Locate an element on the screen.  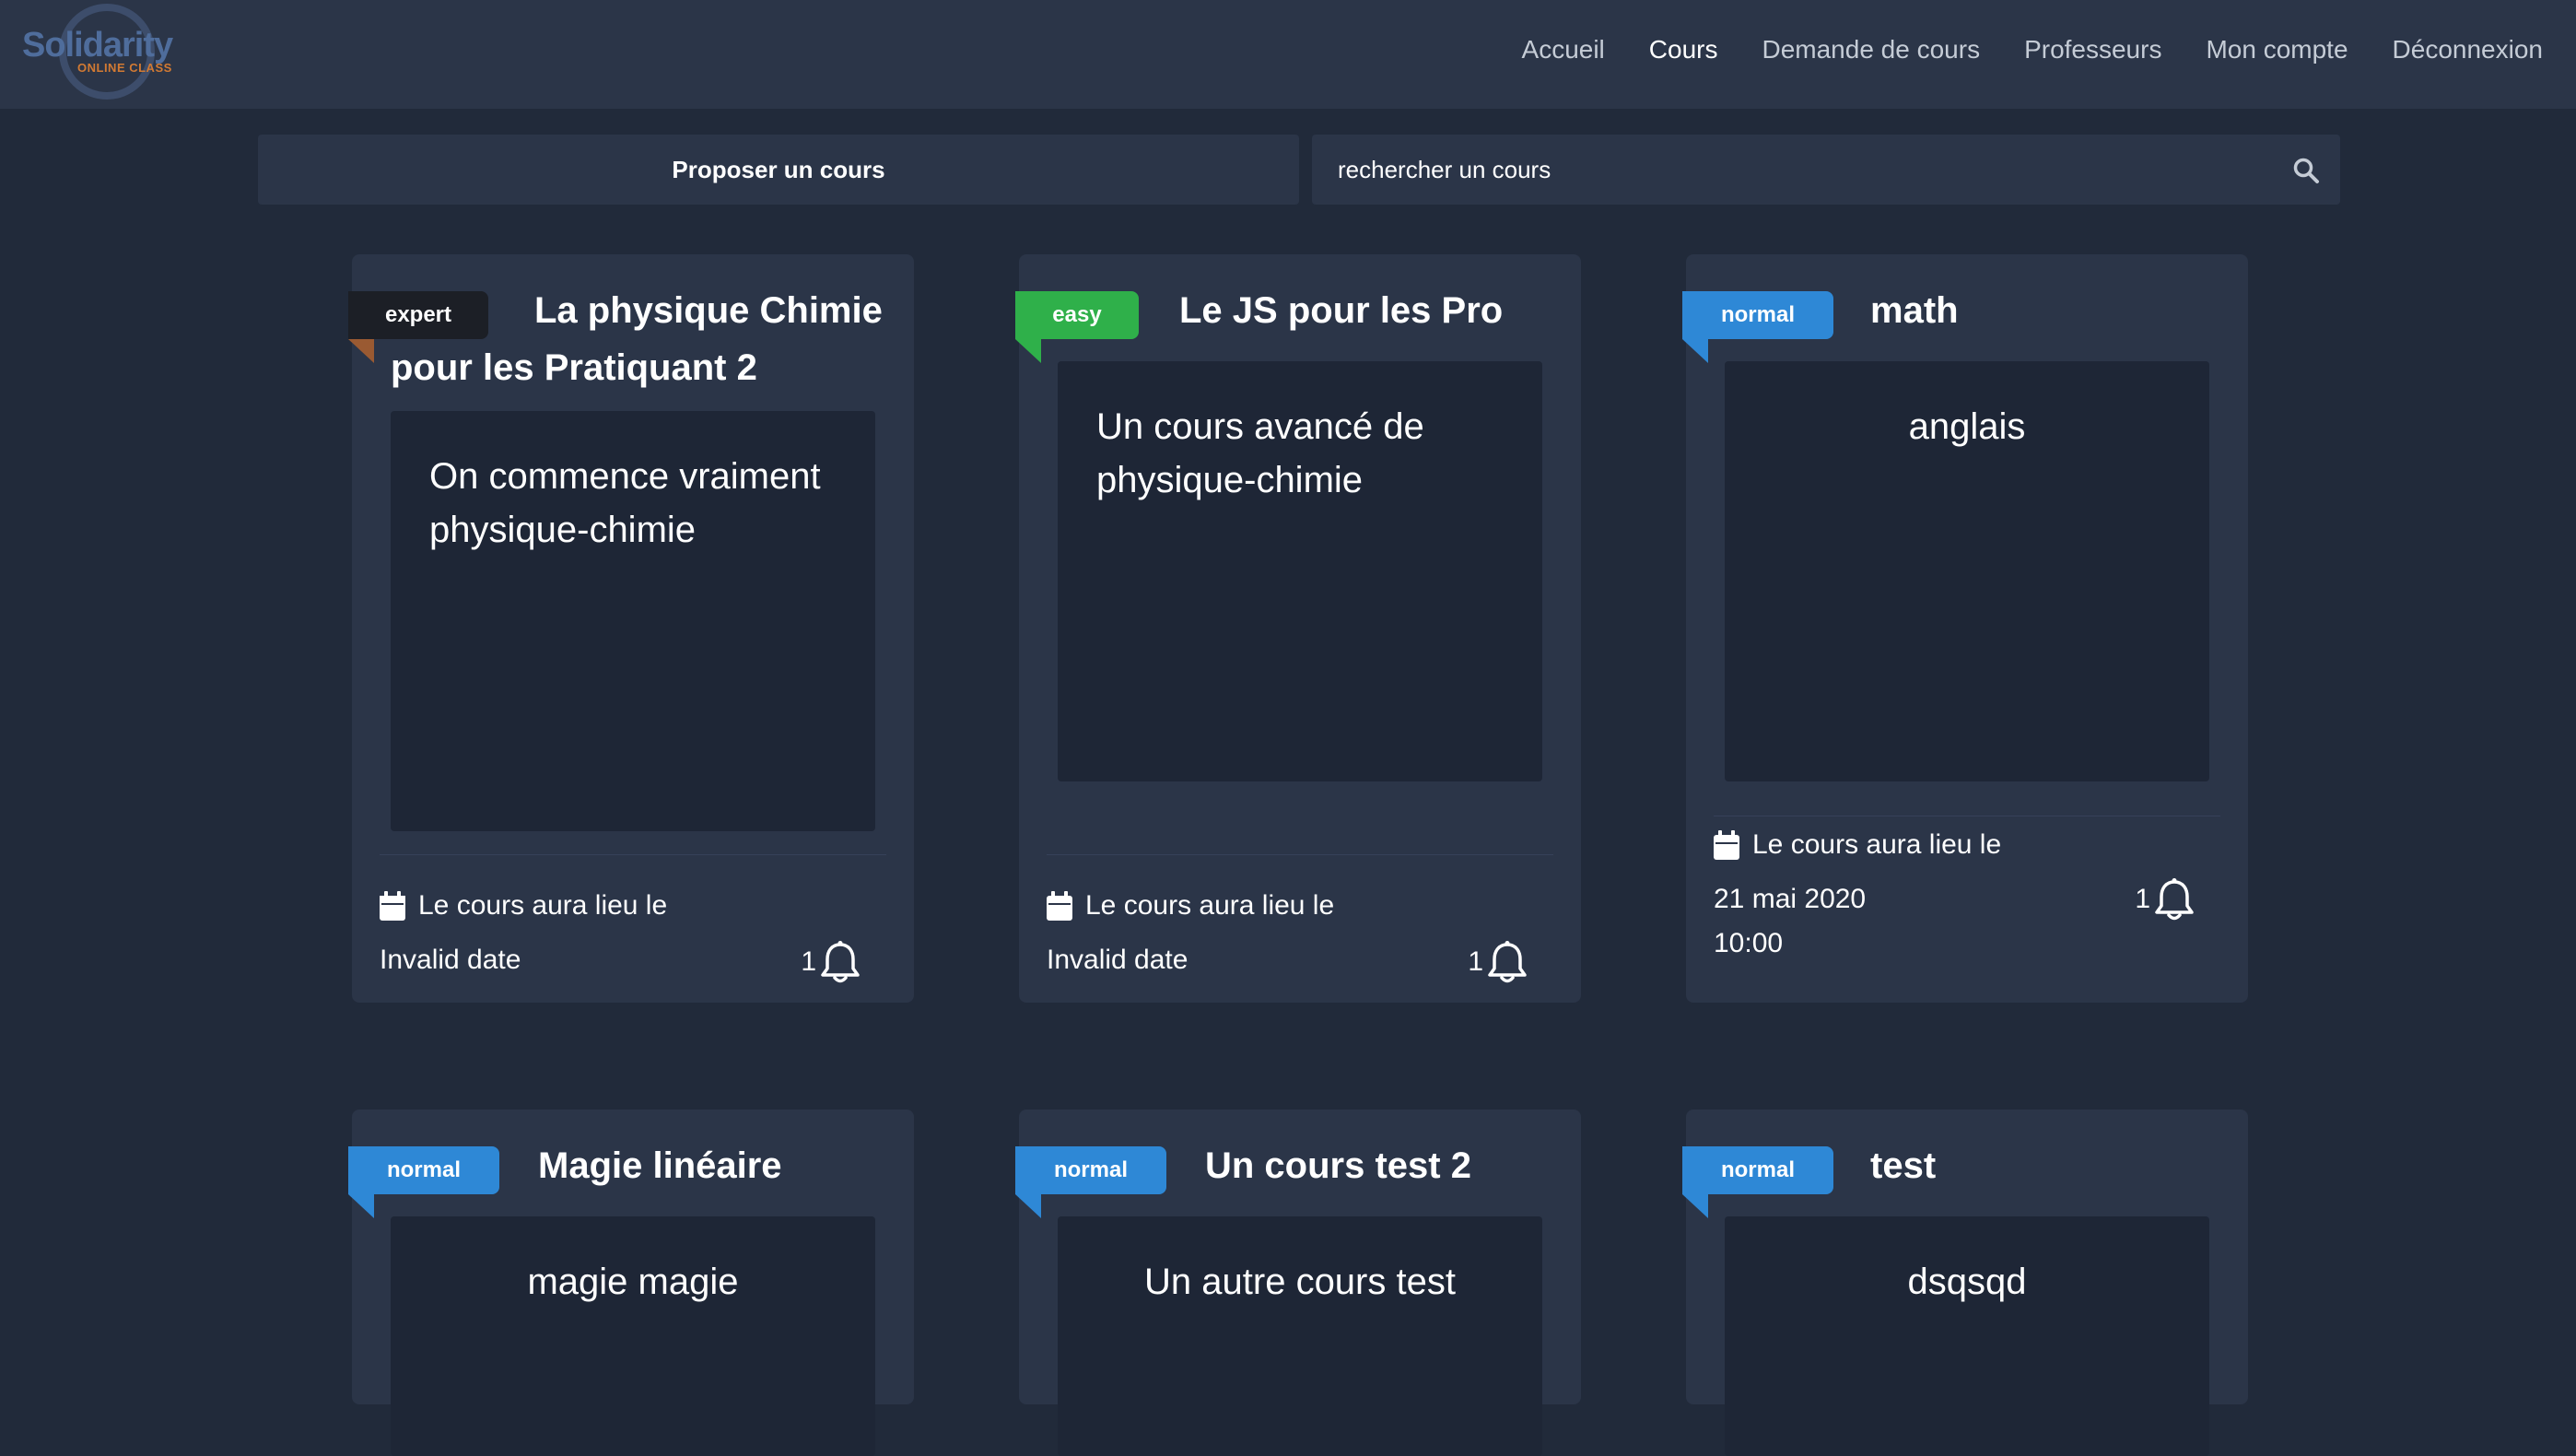
course-description: dsqsqd is located at coordinates (1967, 1282).